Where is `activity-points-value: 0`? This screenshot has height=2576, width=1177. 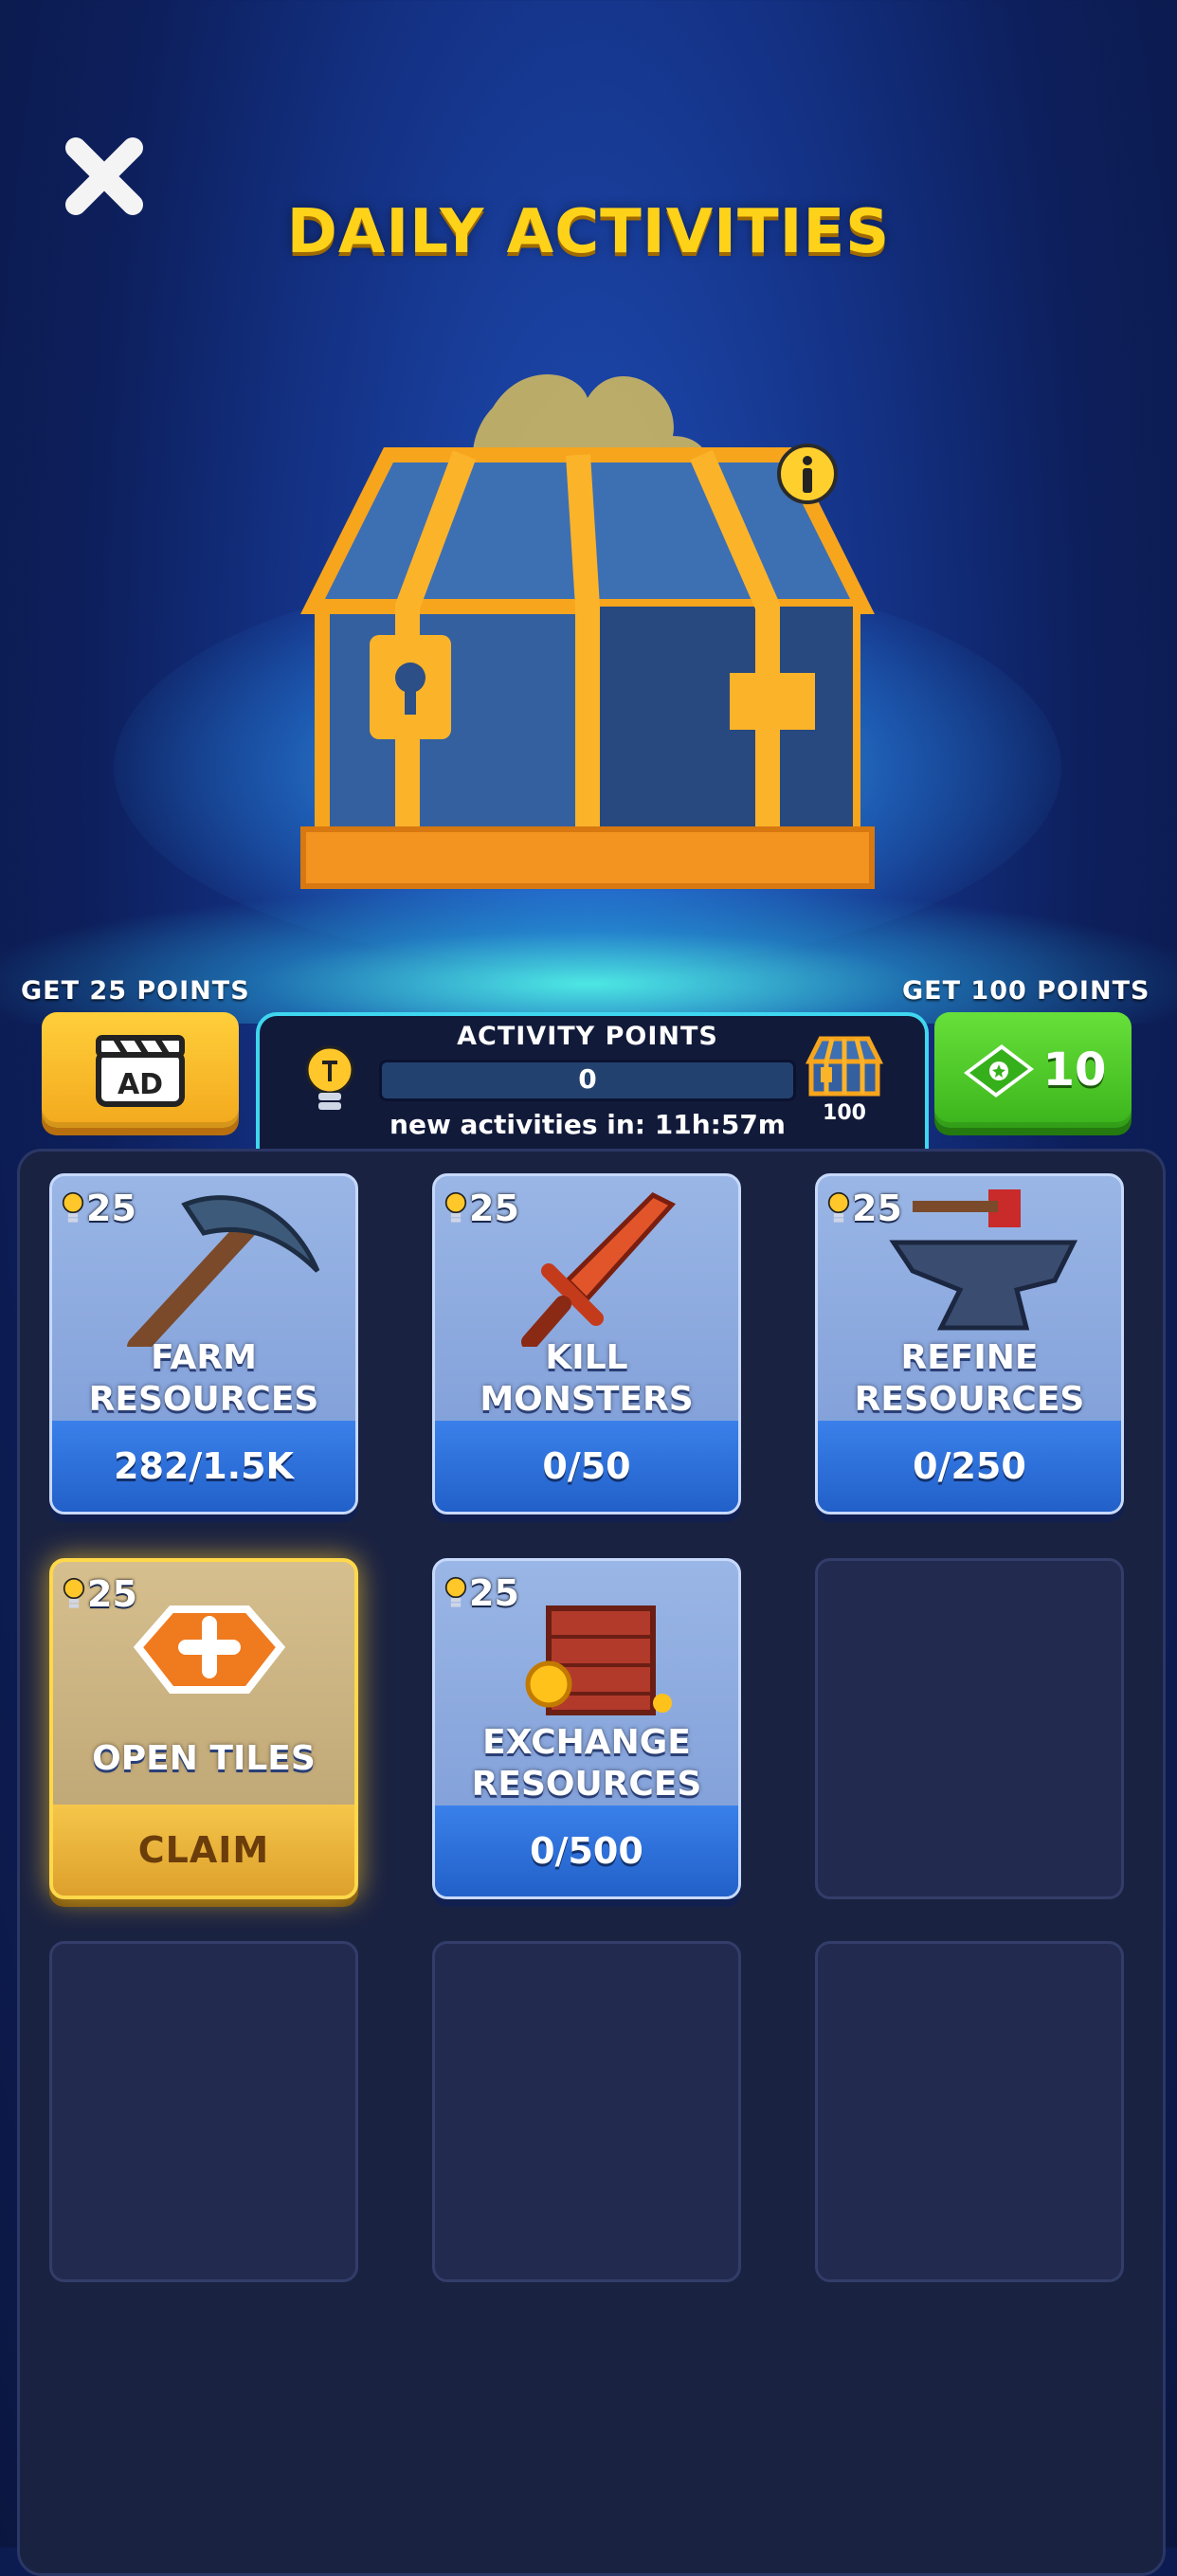
activity-points-value: 0 is located at coordinates (587, 1079).